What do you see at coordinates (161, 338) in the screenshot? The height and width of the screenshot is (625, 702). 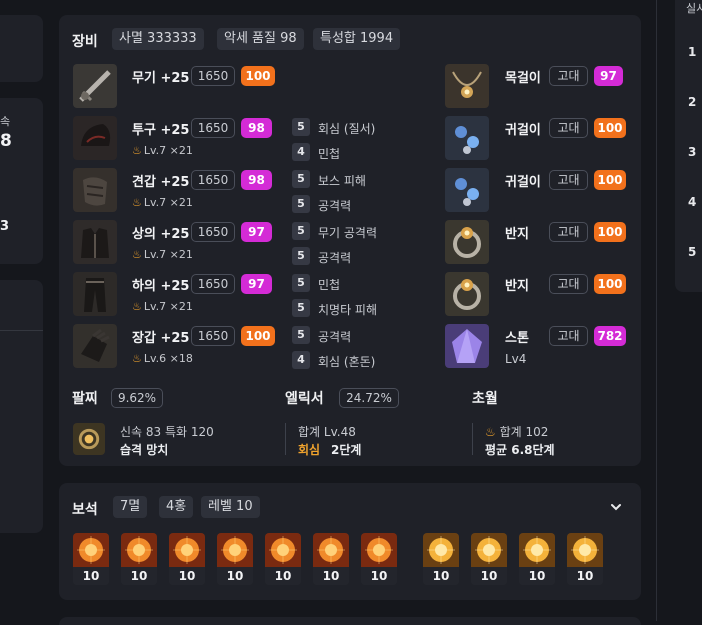 I see `equipment-name: 장갑 +25` at bounding box center [161, 338].